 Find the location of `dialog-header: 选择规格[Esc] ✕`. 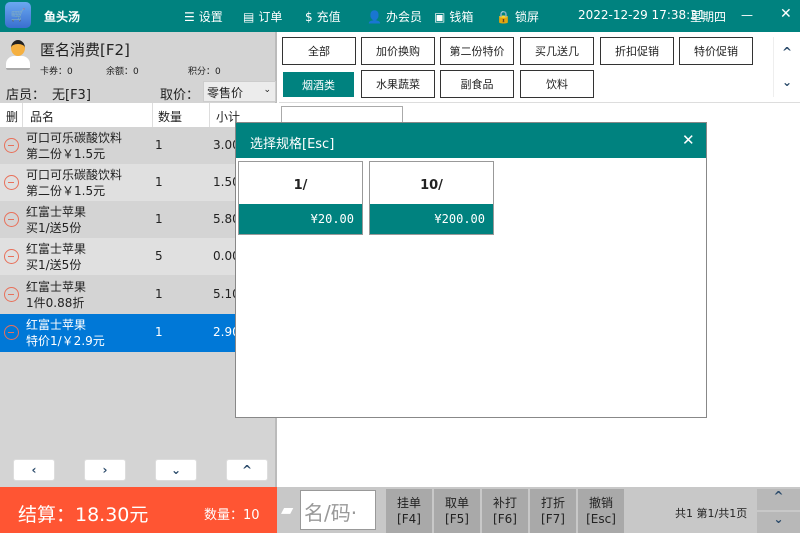

dialog-header: 选择规格[Esc] ✕ is located at coordinates (471, 140).